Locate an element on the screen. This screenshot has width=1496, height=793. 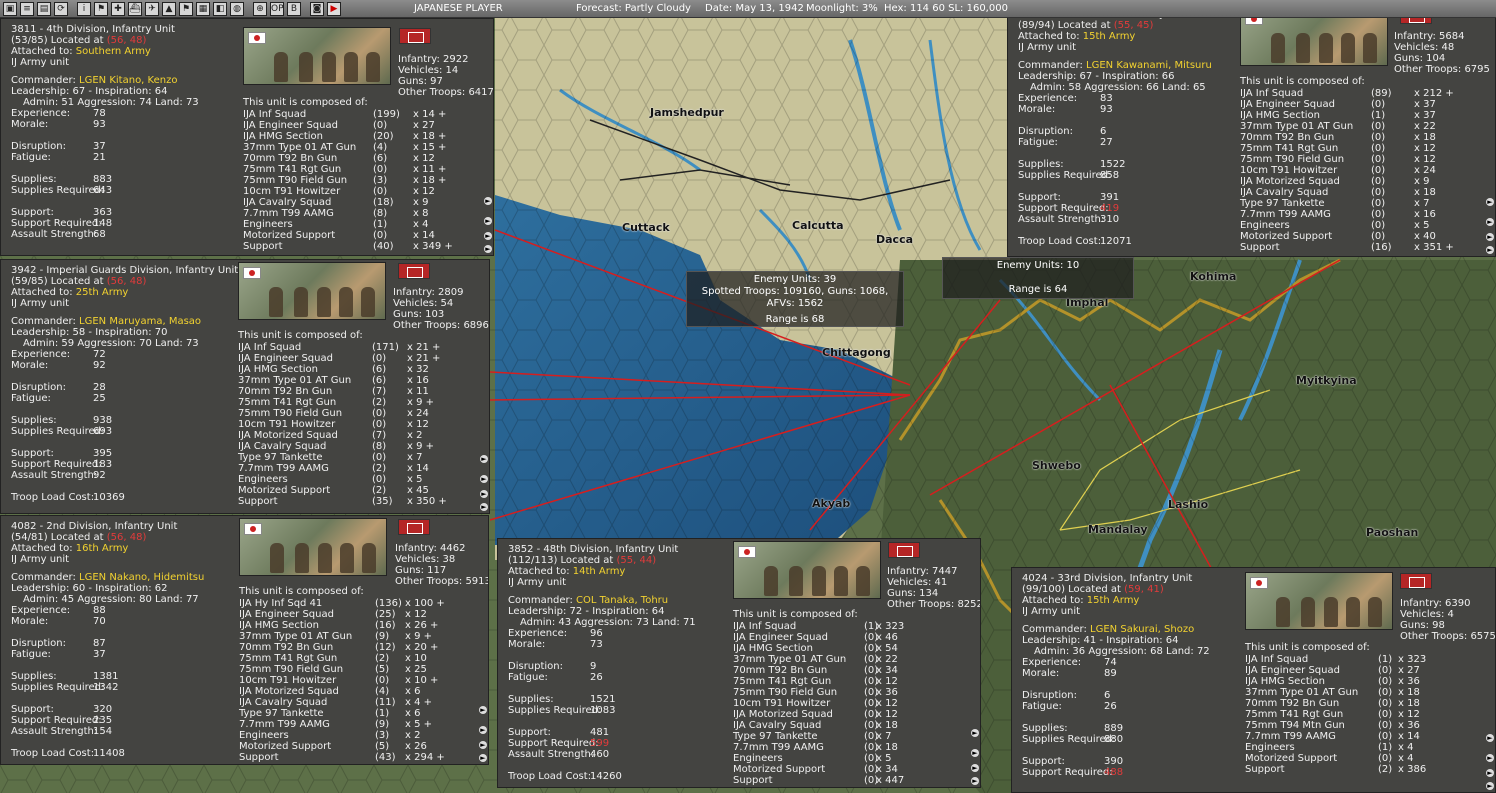
report-icon: ≡ is located at coordinates (27, 8).